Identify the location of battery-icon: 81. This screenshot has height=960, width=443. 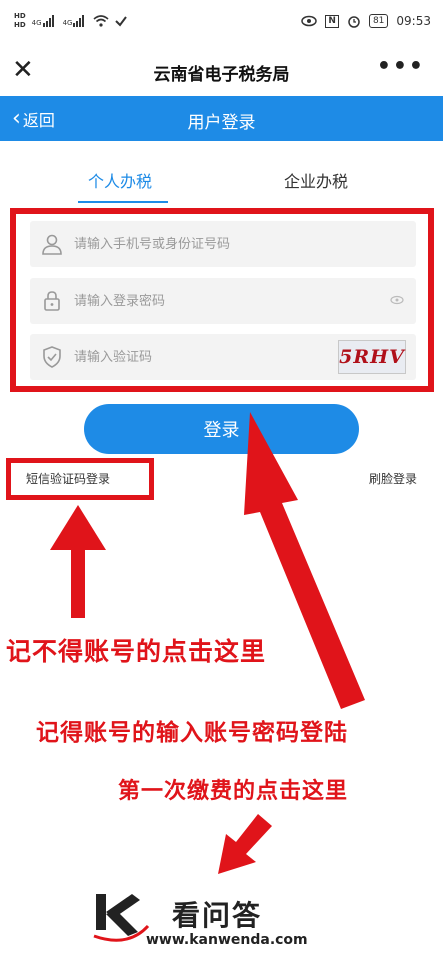
(378, 21).